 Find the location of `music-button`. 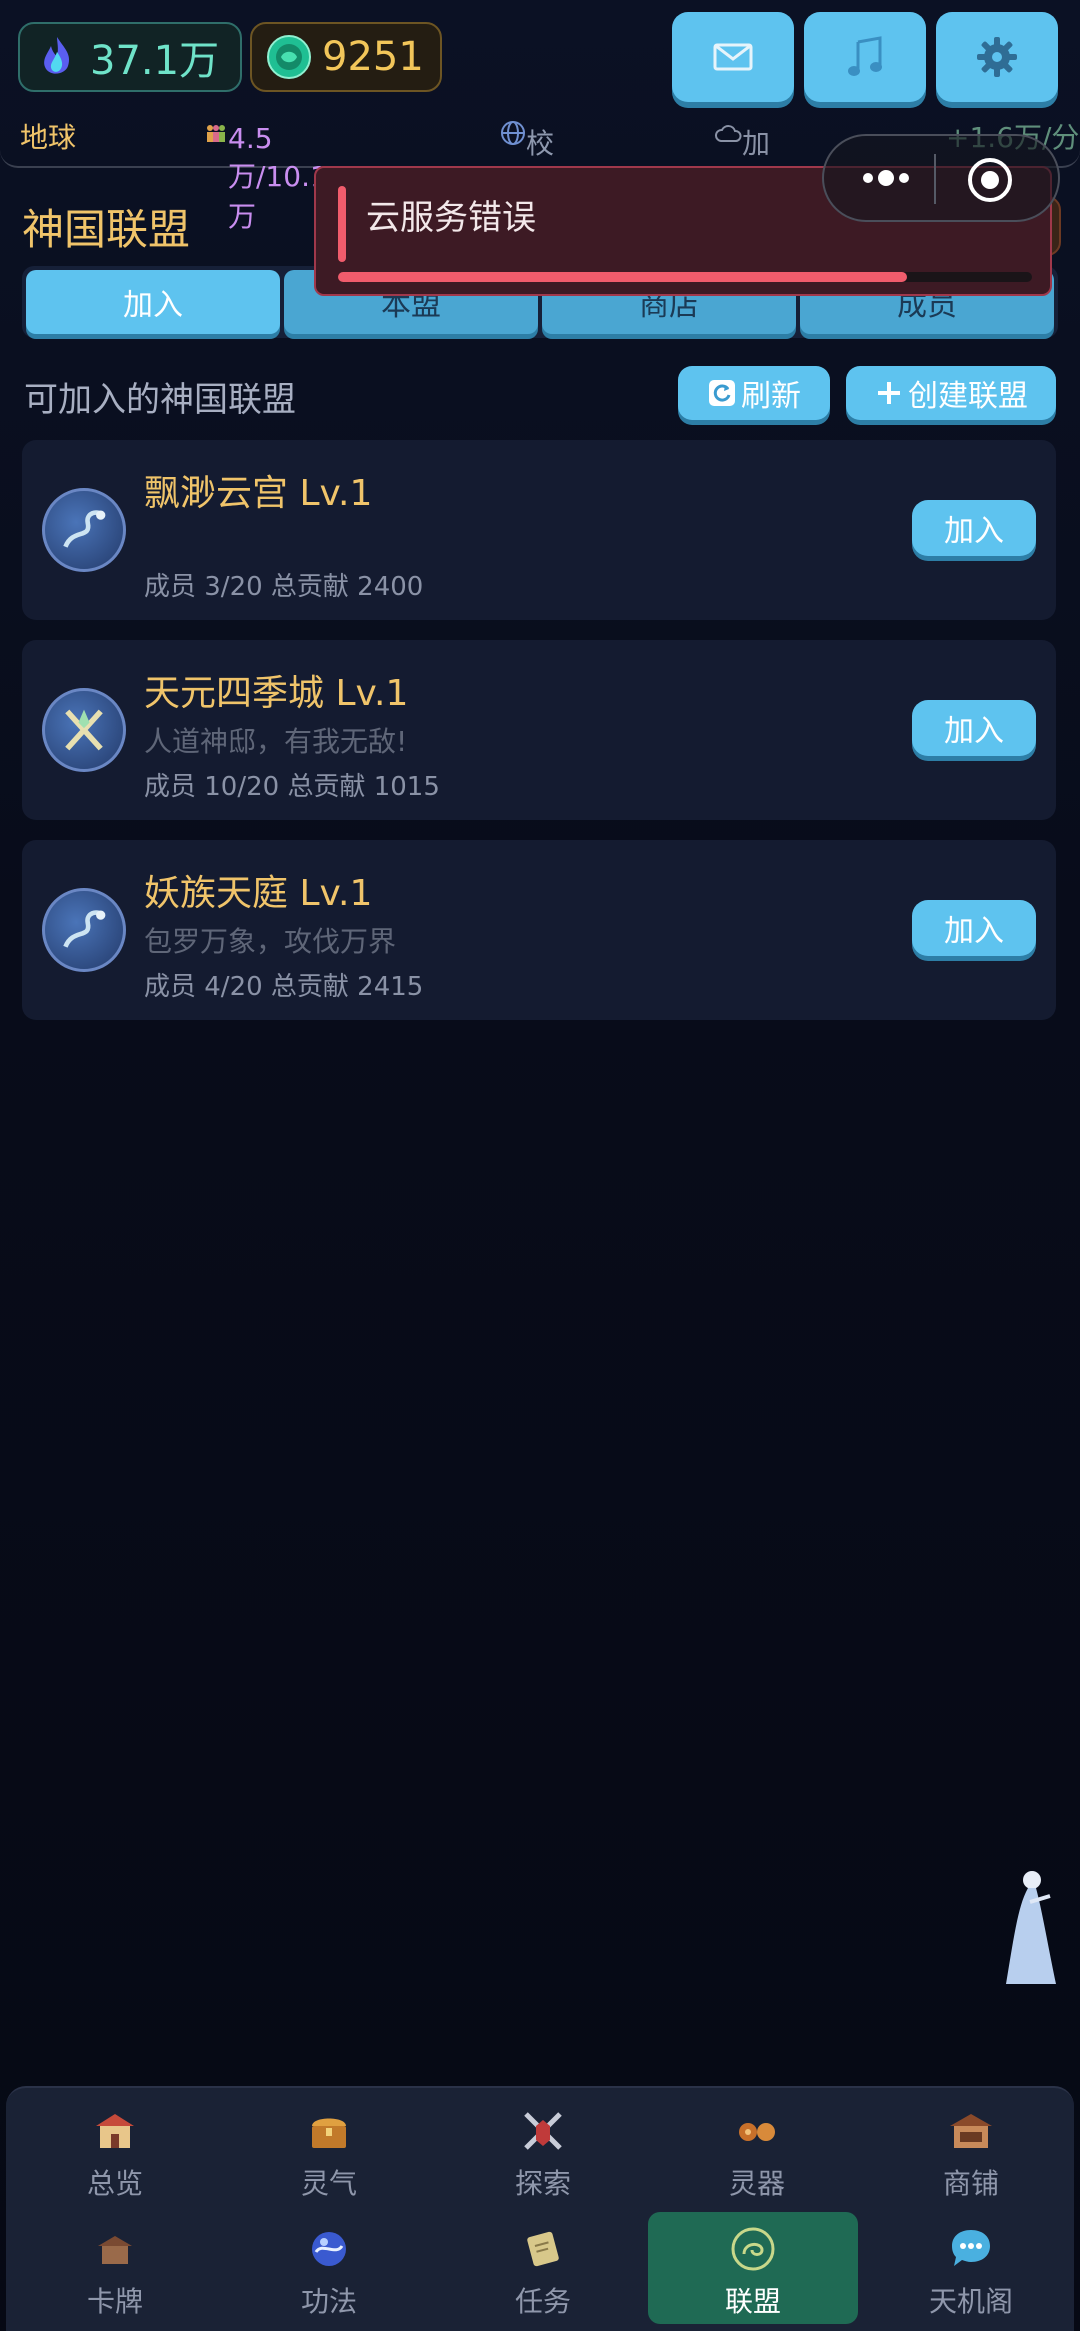

music-button is located at coordinates (865, 57).